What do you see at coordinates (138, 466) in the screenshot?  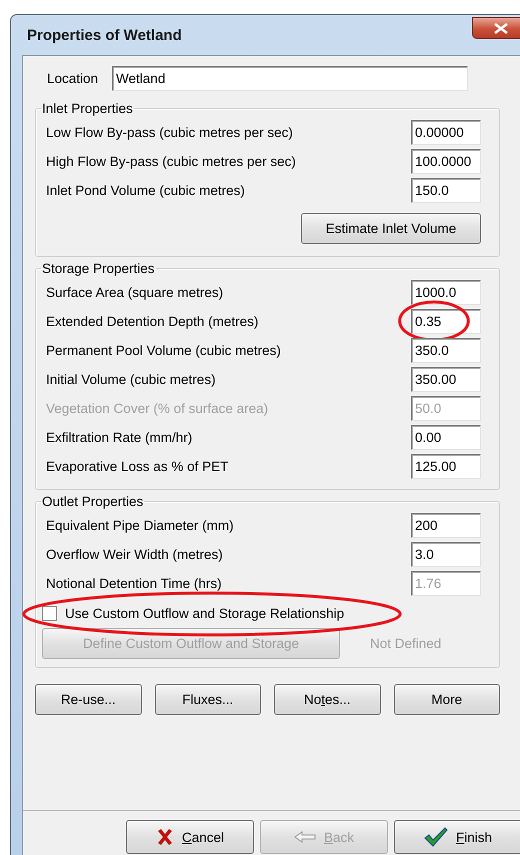 I see `field-label: Evaporative Loss as % of PET` at bounding box center [138, 466].